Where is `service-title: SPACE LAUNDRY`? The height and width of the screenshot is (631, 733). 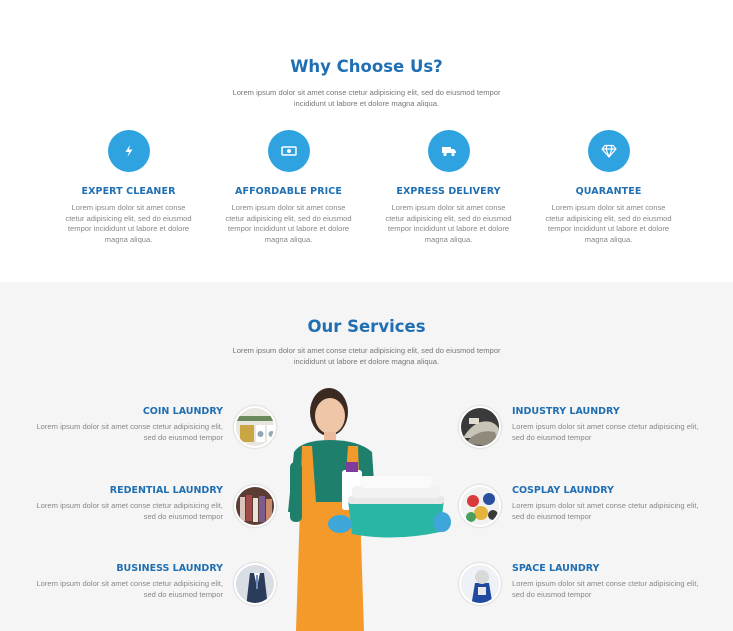 service-title: SPACE LAUNDRY is located at coordinates (556, 568).